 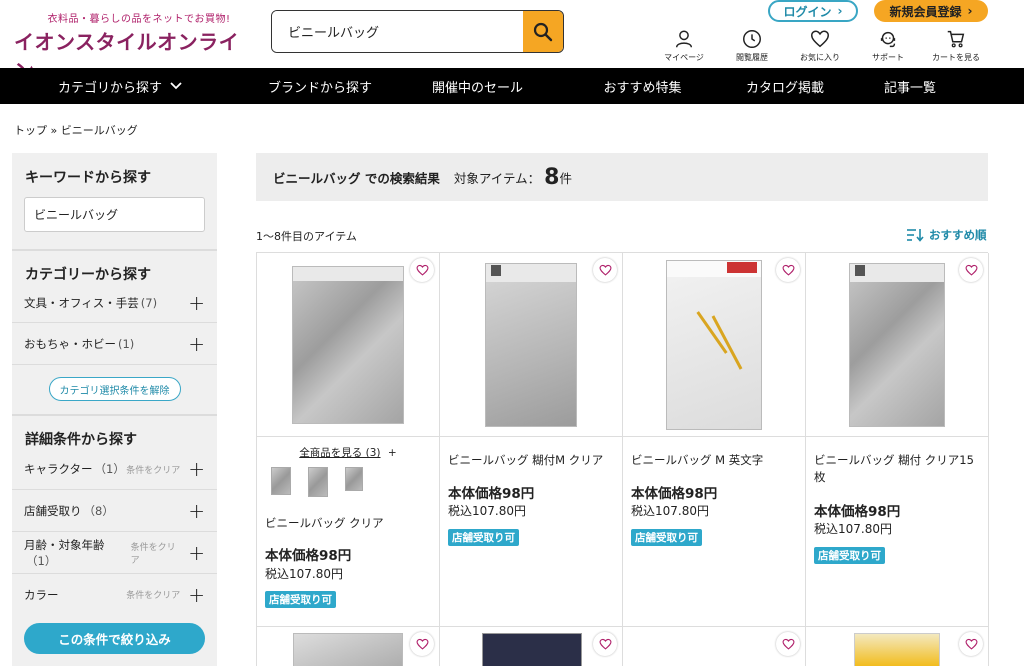 I want to click on nav-sale: 開催中のセール, so click(x=477, y=86).